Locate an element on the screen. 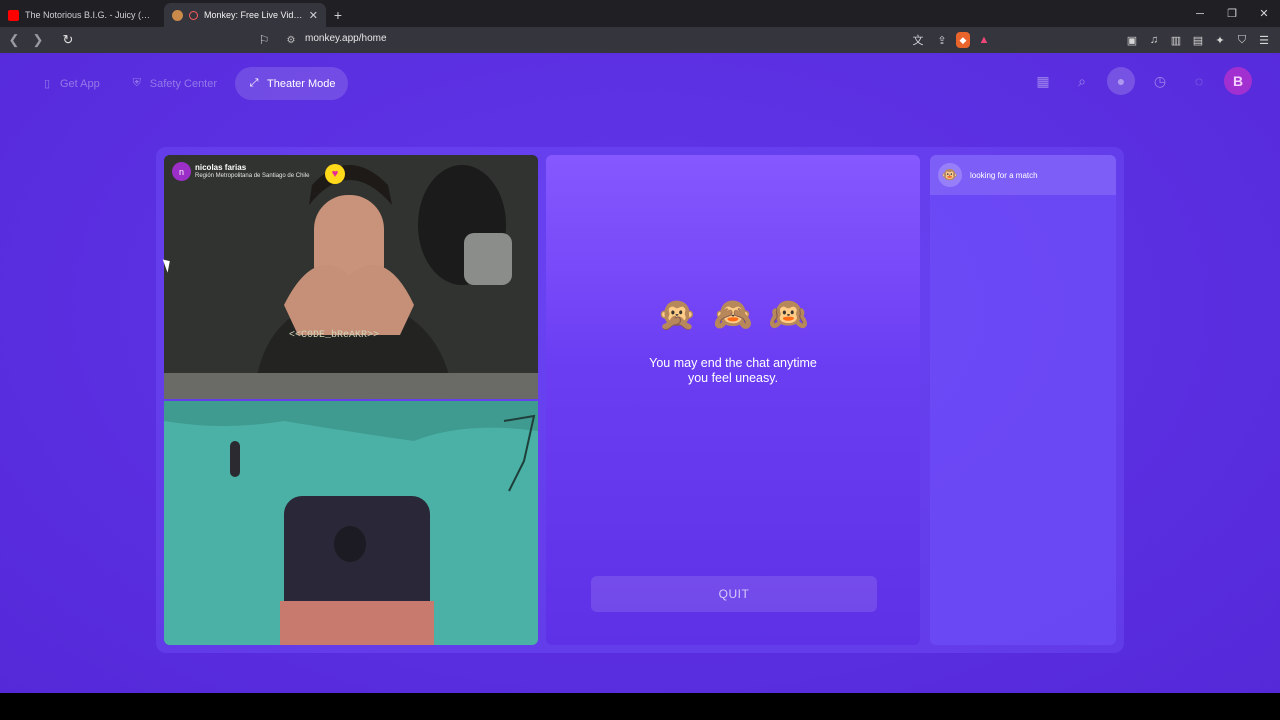  recording-icon is located at coordinates (193, 15).